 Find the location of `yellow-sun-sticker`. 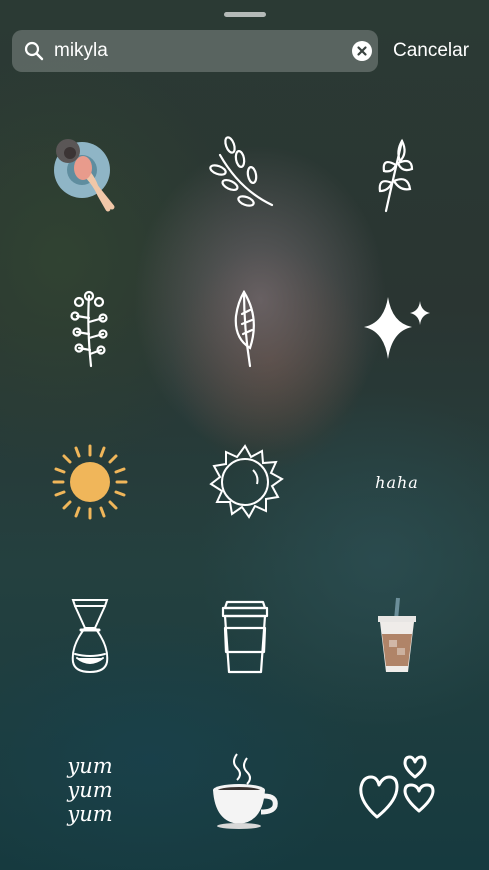

yellow-sun-sticker is located at coordinates (90, 482).